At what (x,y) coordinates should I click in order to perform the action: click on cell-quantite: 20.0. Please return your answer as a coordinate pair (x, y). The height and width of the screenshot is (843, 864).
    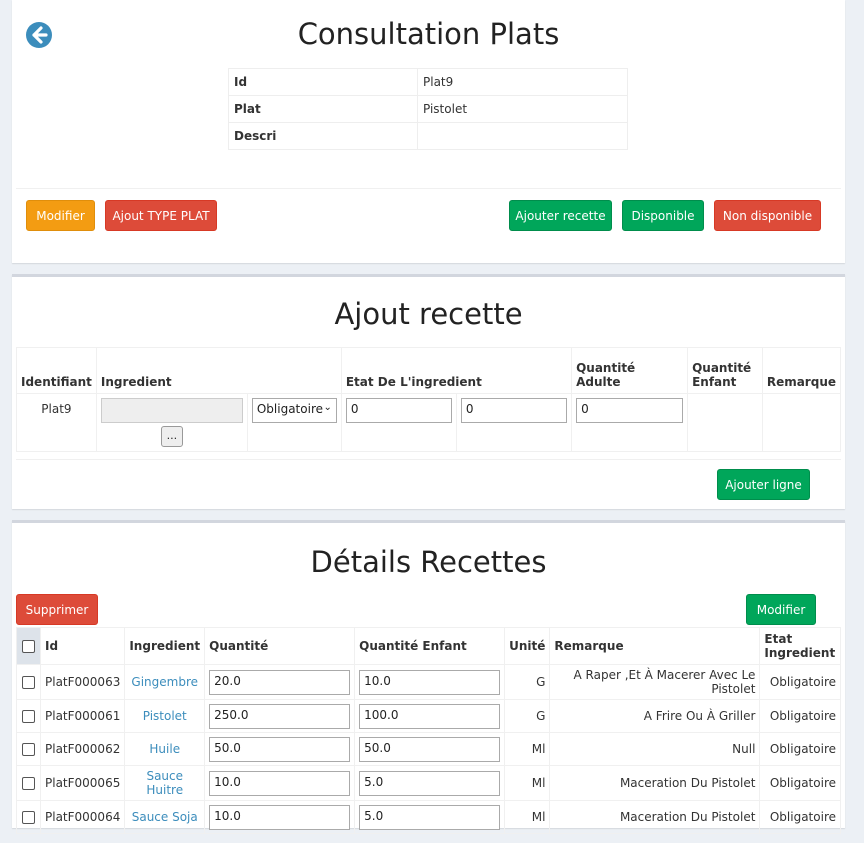
    Looking at the image, I should click on (280, 682).